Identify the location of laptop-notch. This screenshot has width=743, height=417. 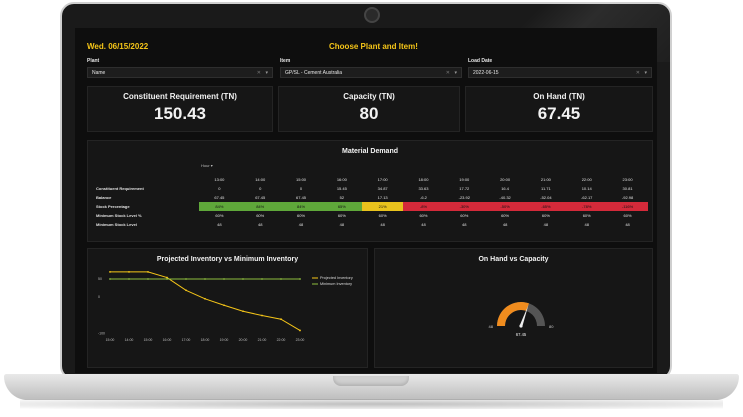
(371, 381).